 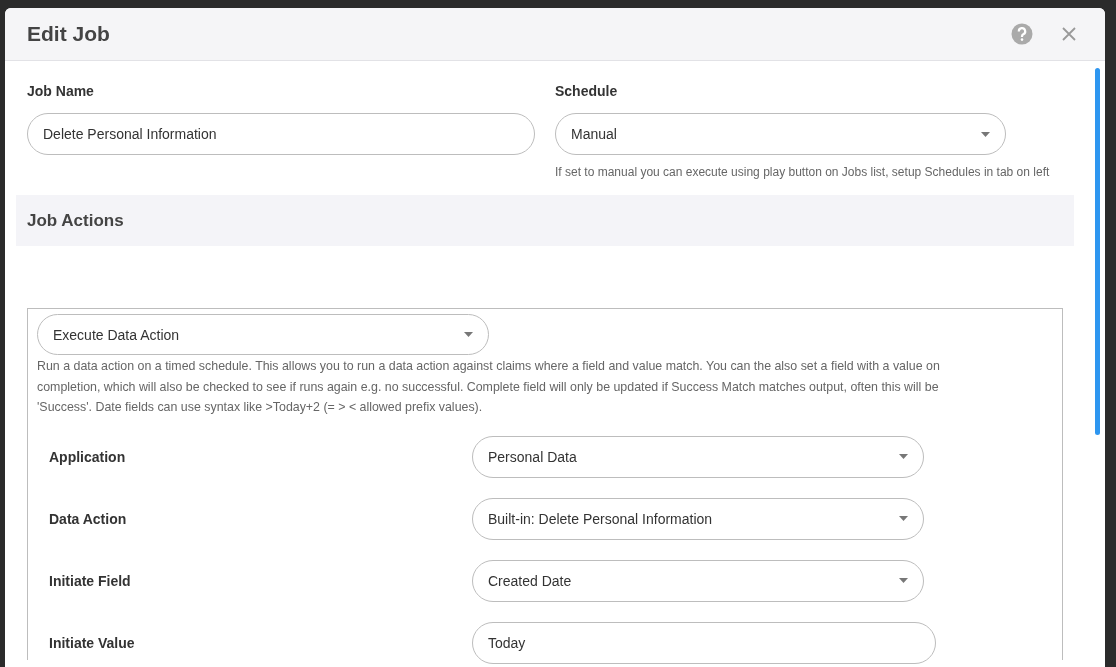 I want to click on help-icon, so click(x=1022, y=34).